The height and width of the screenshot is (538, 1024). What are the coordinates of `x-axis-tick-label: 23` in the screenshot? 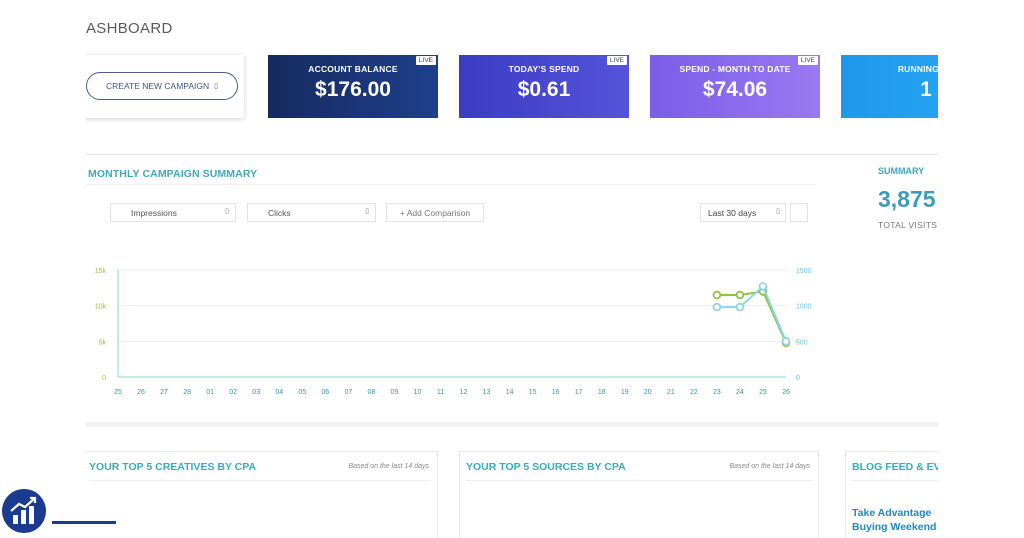 It's located at (717, 392).